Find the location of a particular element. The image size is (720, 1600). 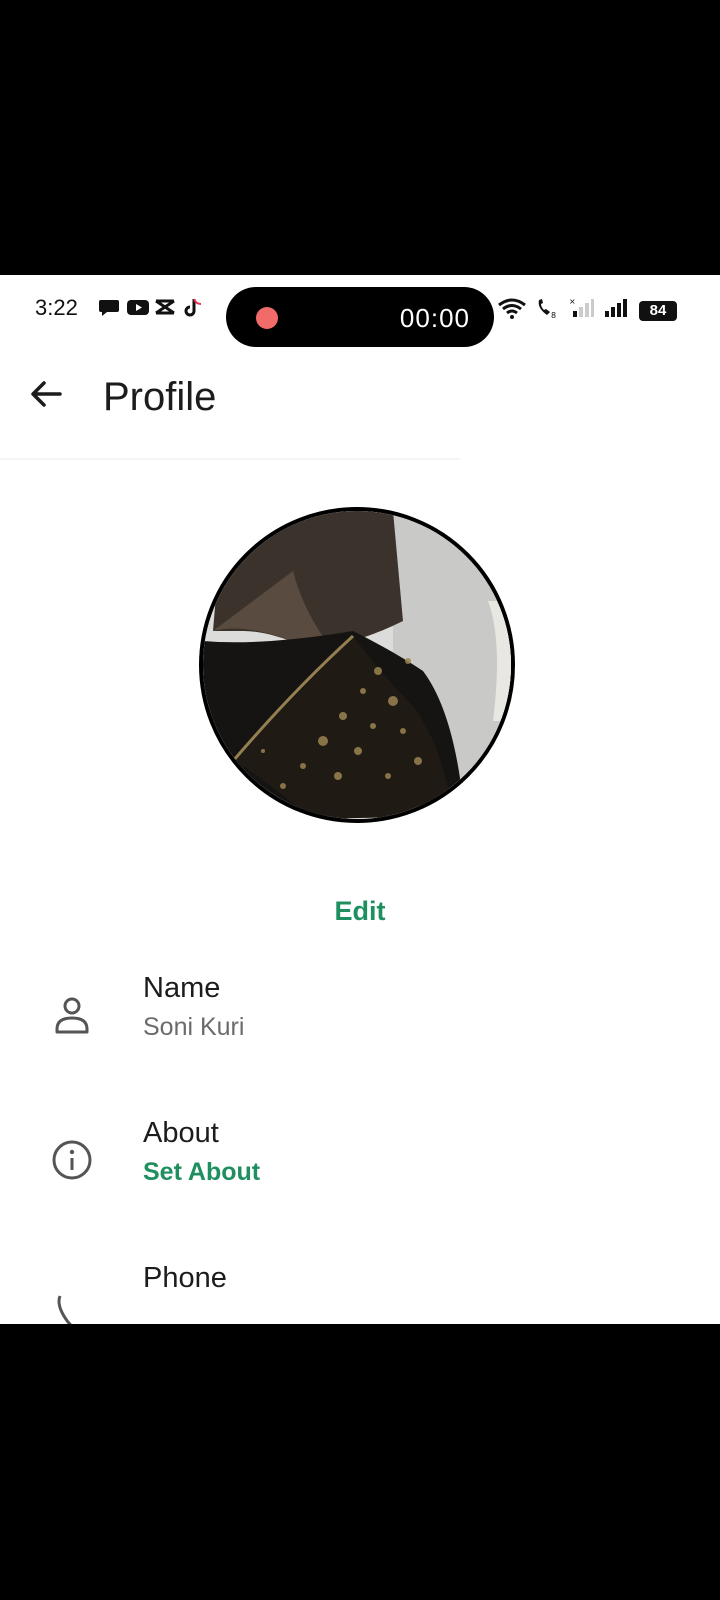

recording-timer: 00:00 is located at coordinates (434, 318).